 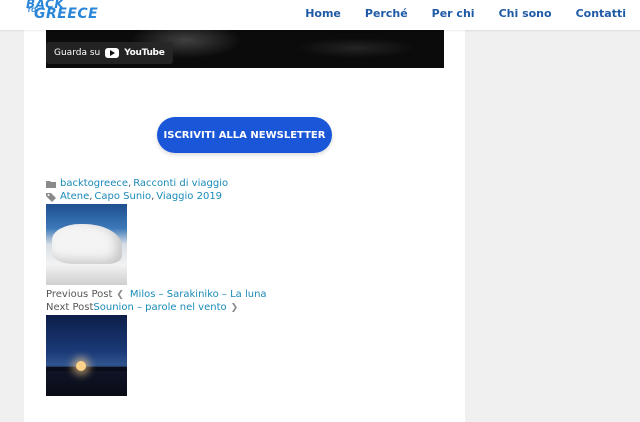 What do you see at coordinates (94, 183) in the screenshot?
I see `category-link: backtogreece` at bounding box center [94, 183].